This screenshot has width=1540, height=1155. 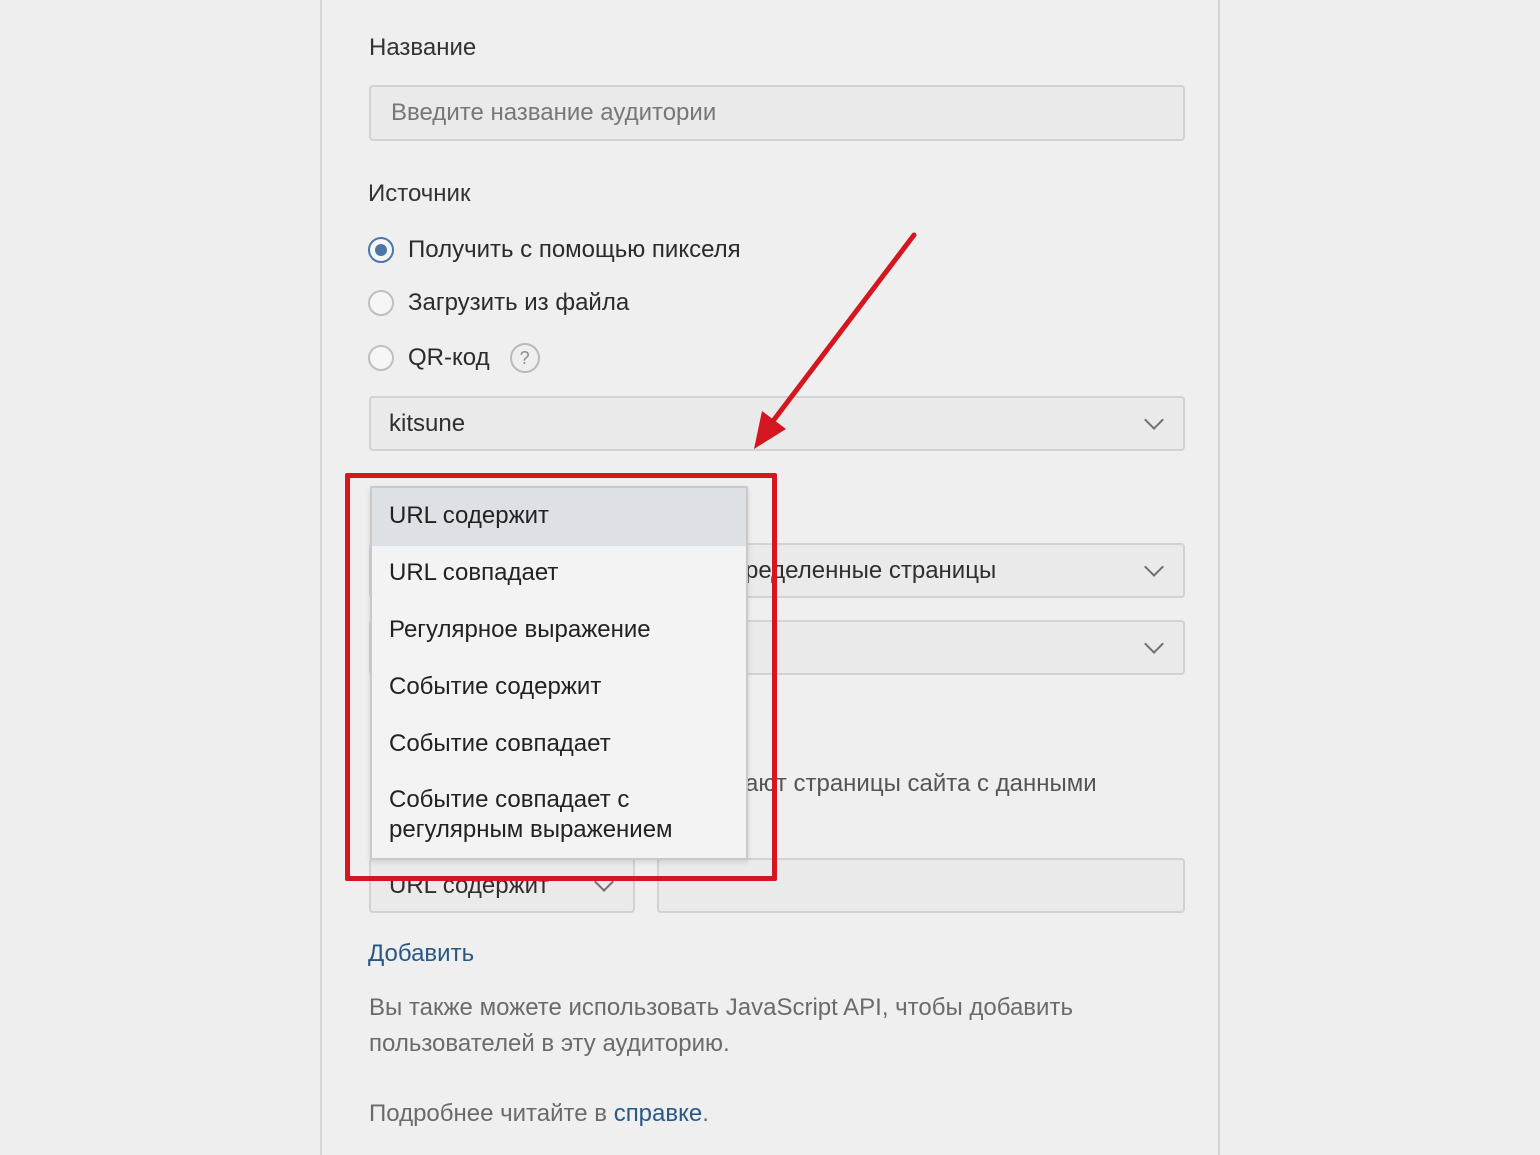 What do you see at coordinates (449, 357) in the screenshot?
I see `radio-qr-label: QR-код` at bounding box center [449, 357].